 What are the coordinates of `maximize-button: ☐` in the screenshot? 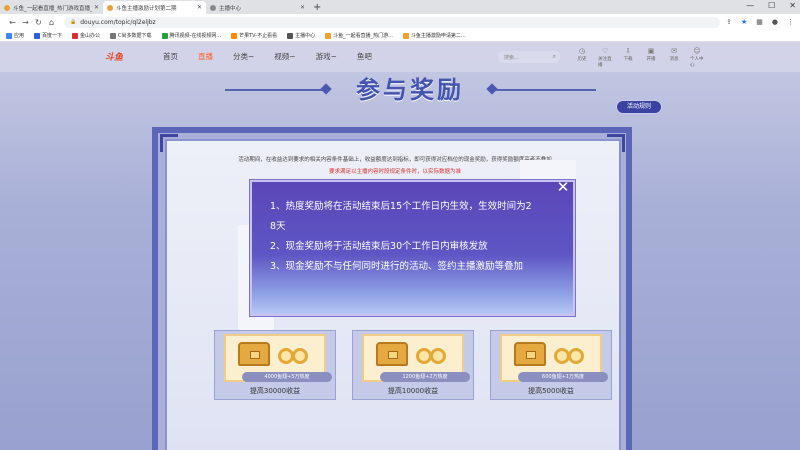 It's located at (771, 6).